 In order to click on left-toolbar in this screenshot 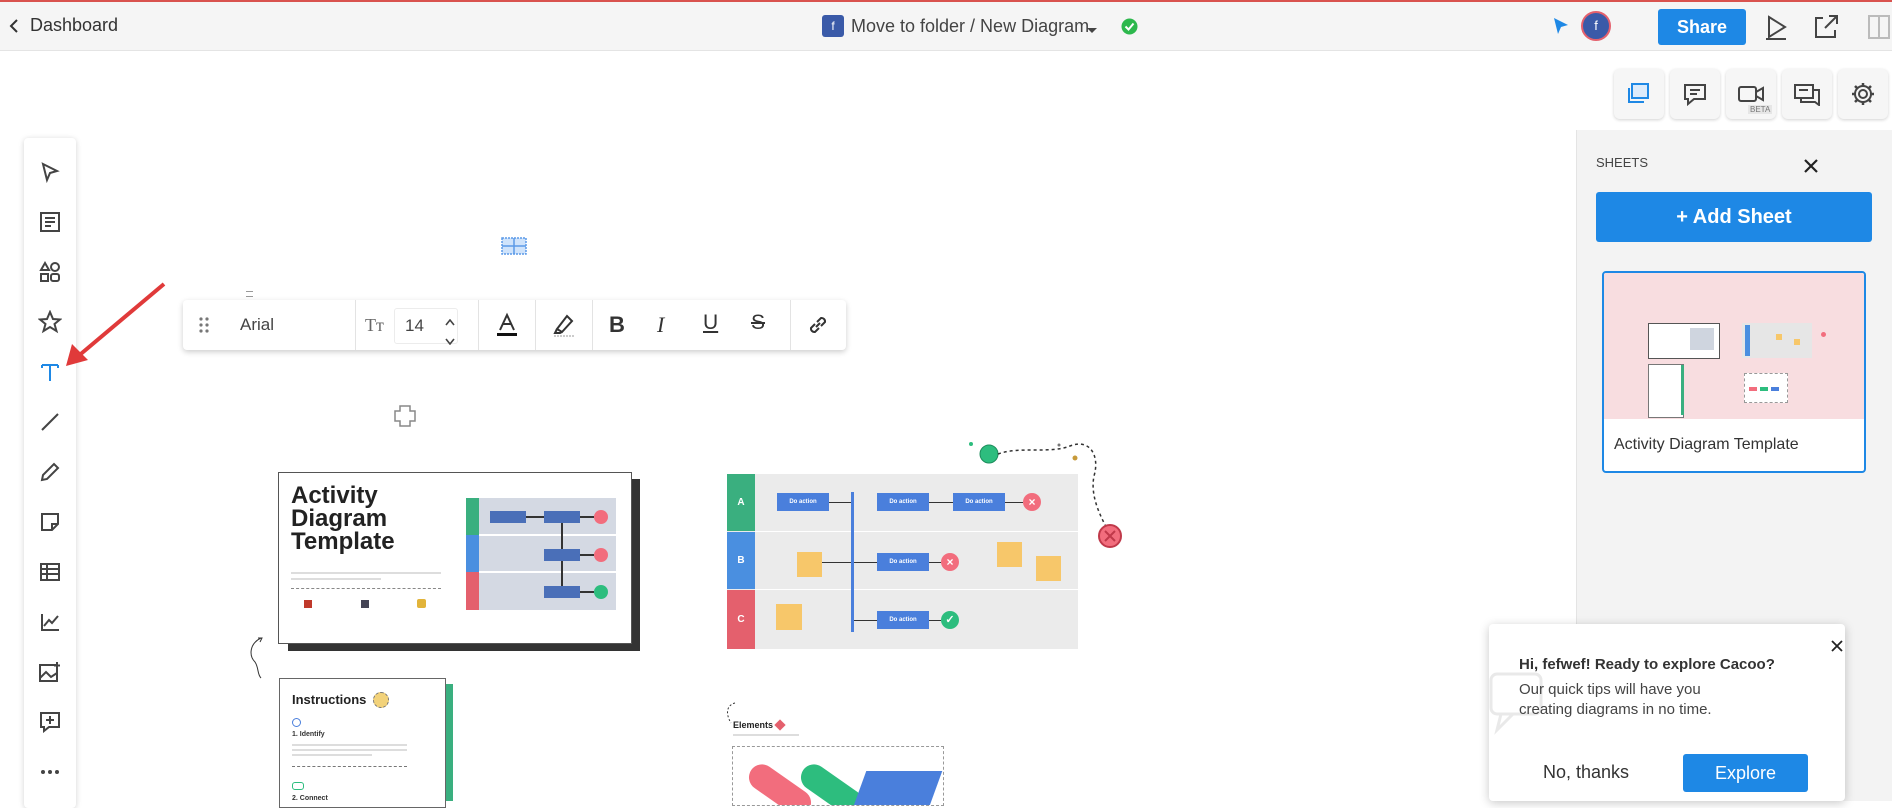, I will do `click(50, 473)`.